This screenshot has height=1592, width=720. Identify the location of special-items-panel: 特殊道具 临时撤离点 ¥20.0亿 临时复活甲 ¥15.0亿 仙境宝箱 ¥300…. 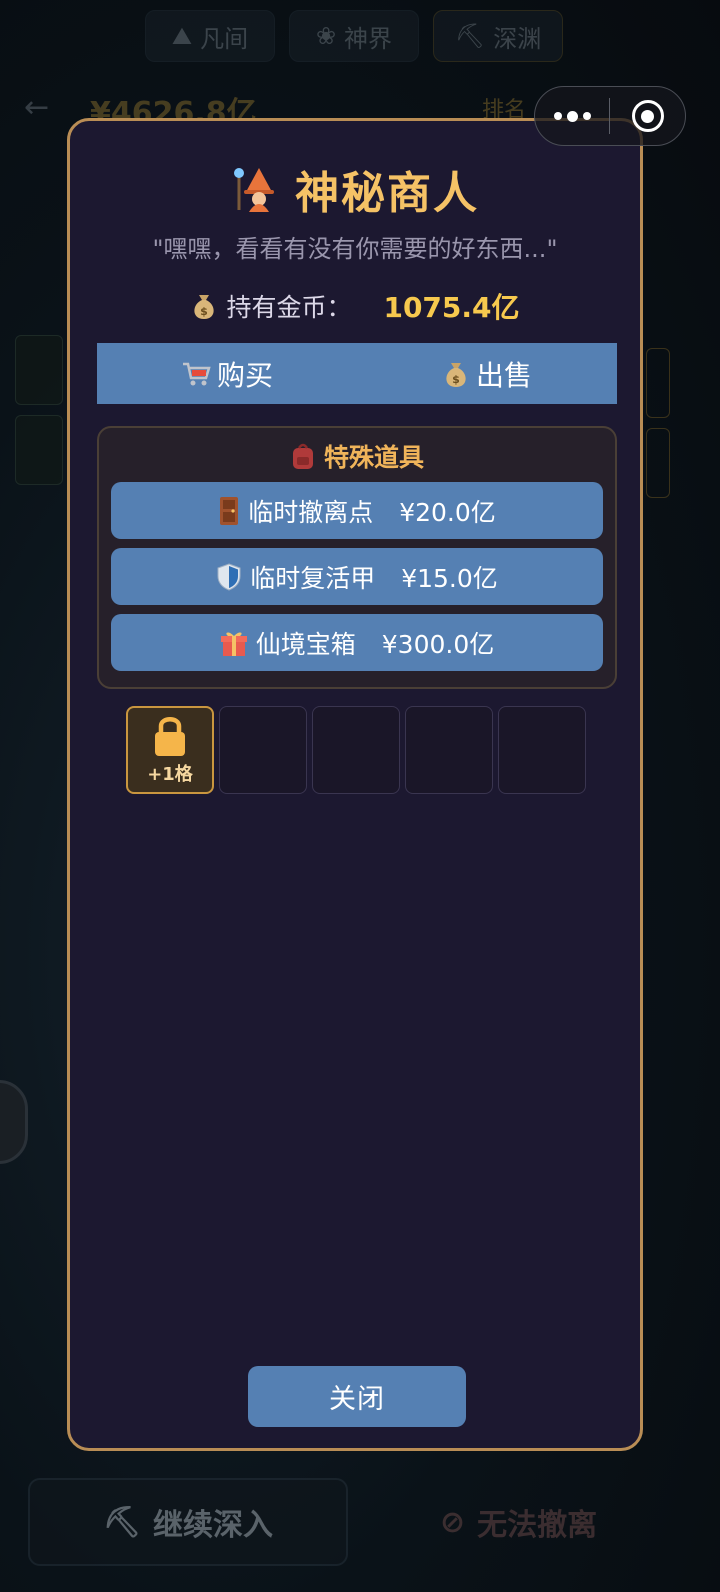
(357, 557).